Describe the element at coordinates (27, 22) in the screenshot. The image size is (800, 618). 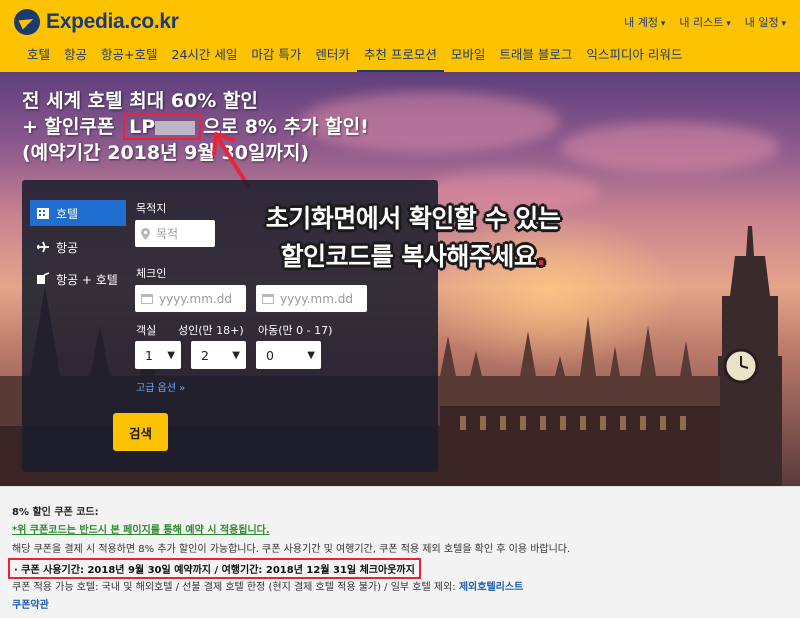
I see `plane-logo-icon` at that location.